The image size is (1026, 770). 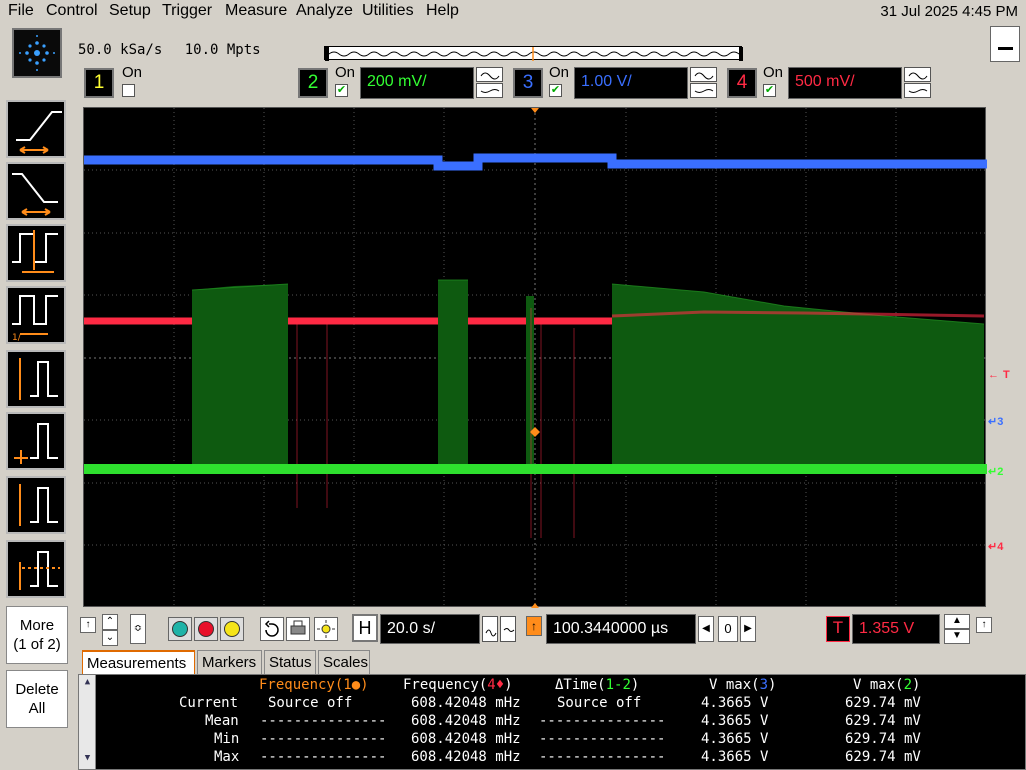 I want to click on tab-status: Status, so click(x=290, y=662).